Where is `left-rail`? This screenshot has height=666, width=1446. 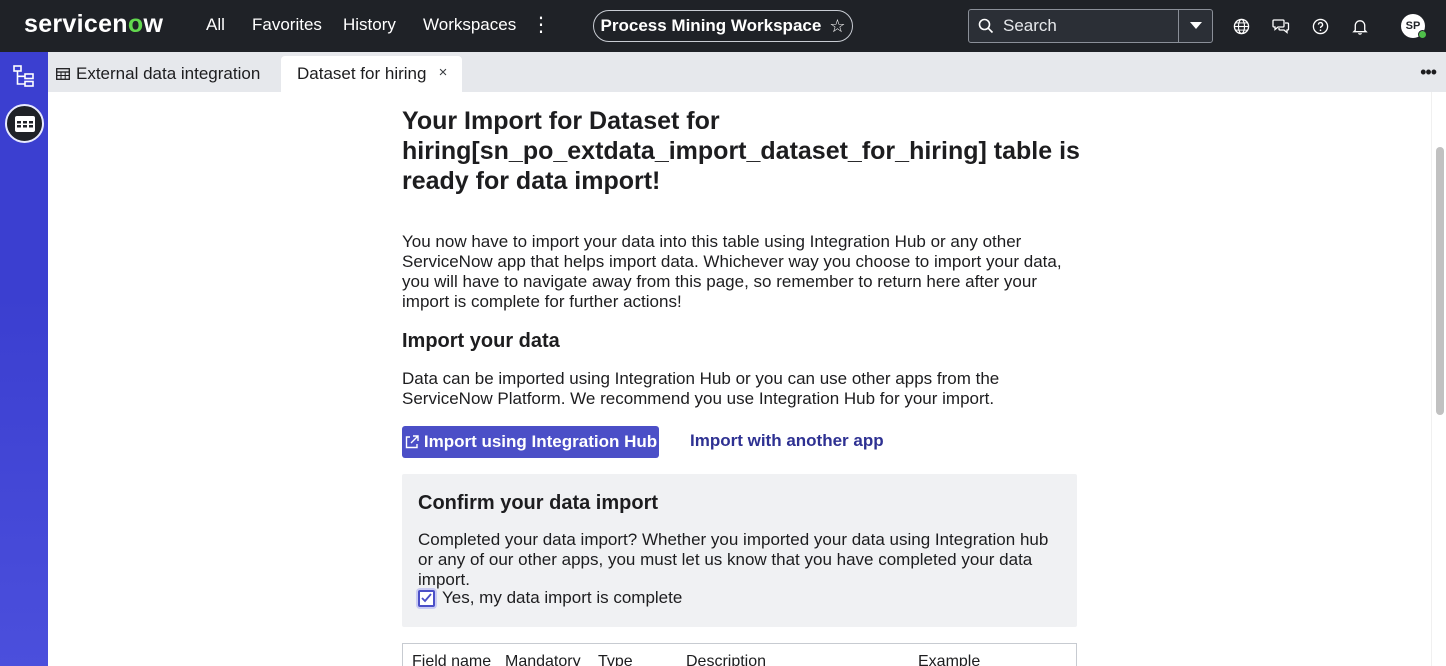 left-rail is located at coordinates (24, 359).